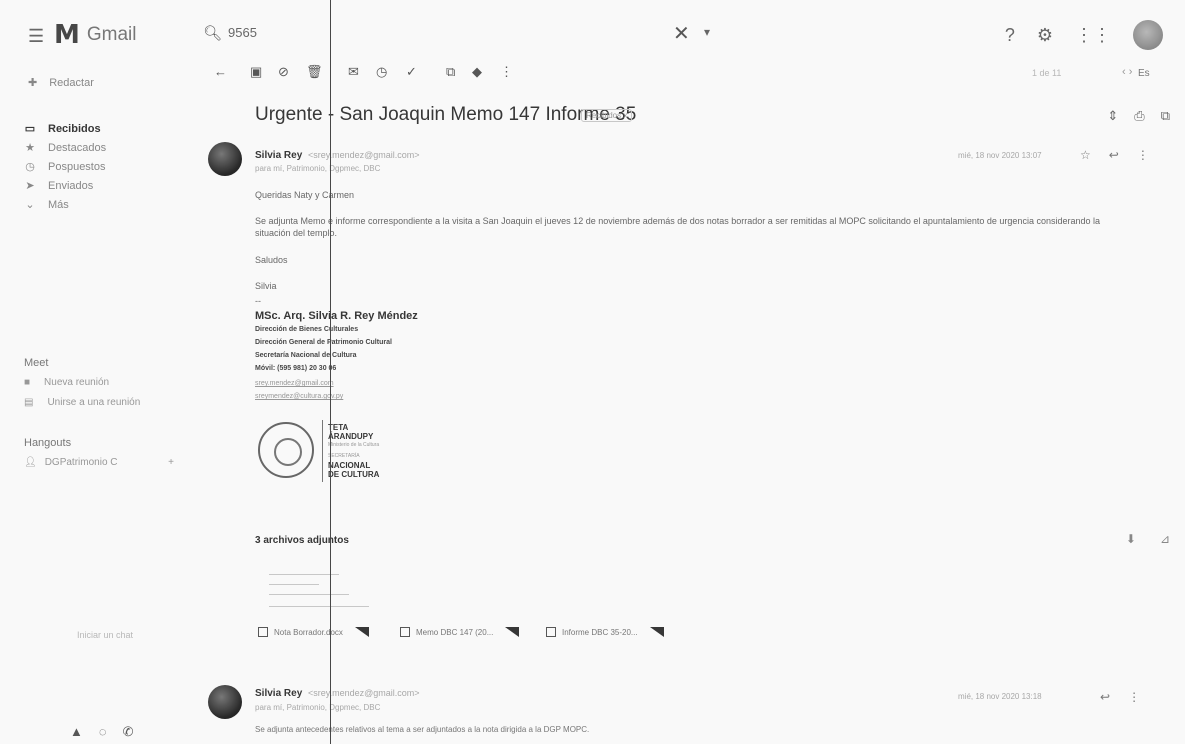 The width and height of the screenshot is (1185, 744). Describe the element at coordinates (36, 36) in the screenshot. I see `menu-icon: ☰` at that location.